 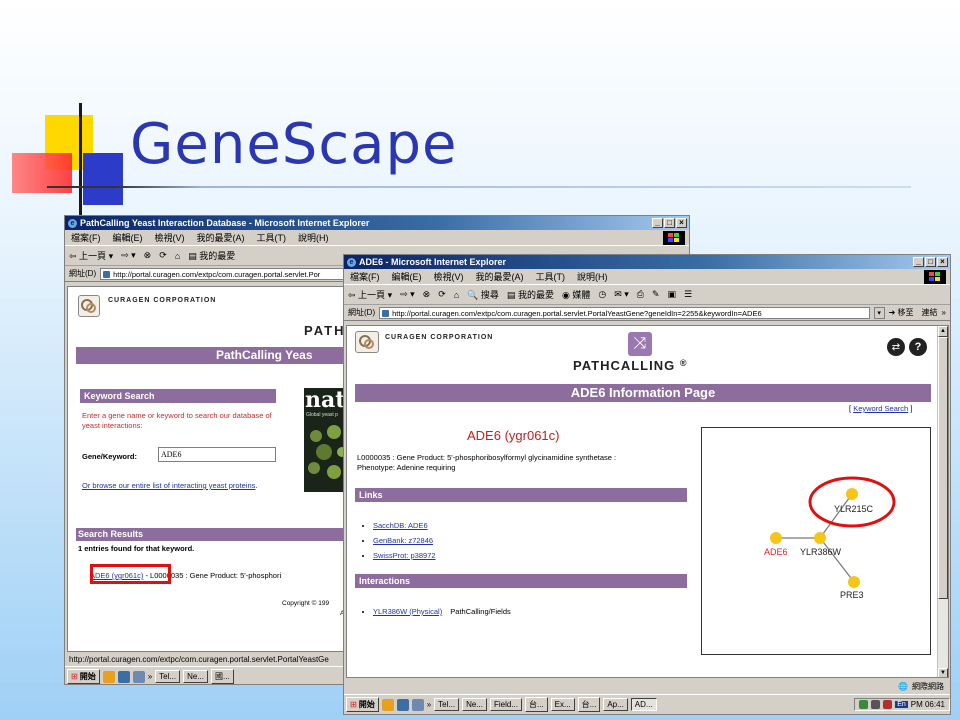 What do you see at coordinates (879, 312) in the screenshot?
I see `address-dropdown-icon: ▾` at bounding box center [879, 312].